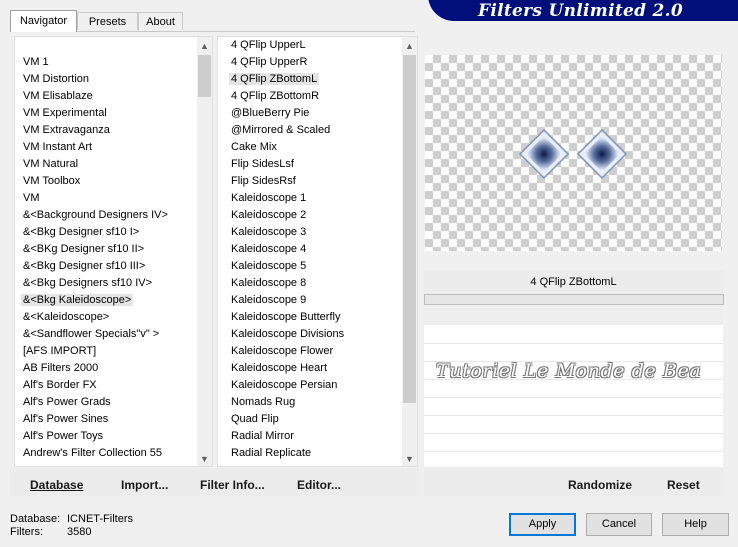  Describe the element at coordinates (204, 251) in the screenshot. I see `category-scrollbar: ▲ ▼` at that location.